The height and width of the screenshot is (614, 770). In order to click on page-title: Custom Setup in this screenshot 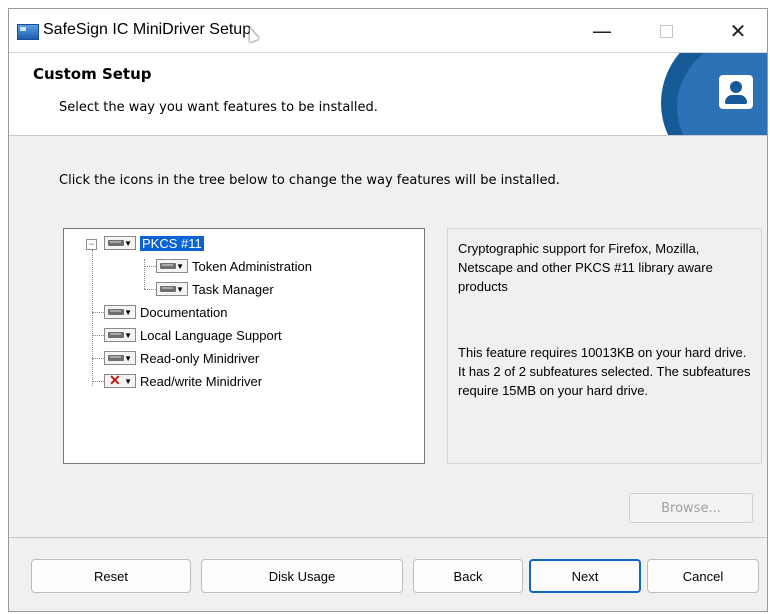, I will do `click(92, 74)`.